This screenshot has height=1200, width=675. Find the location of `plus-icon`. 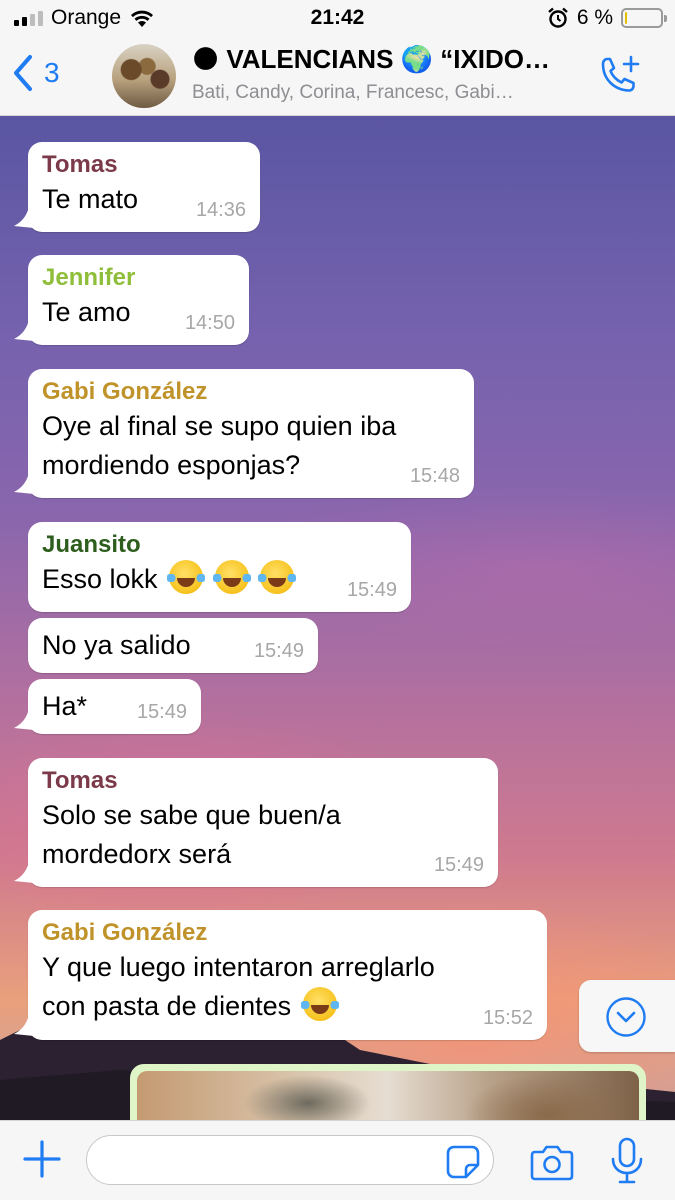

plus-icon is located at coordinates (42, 1159).